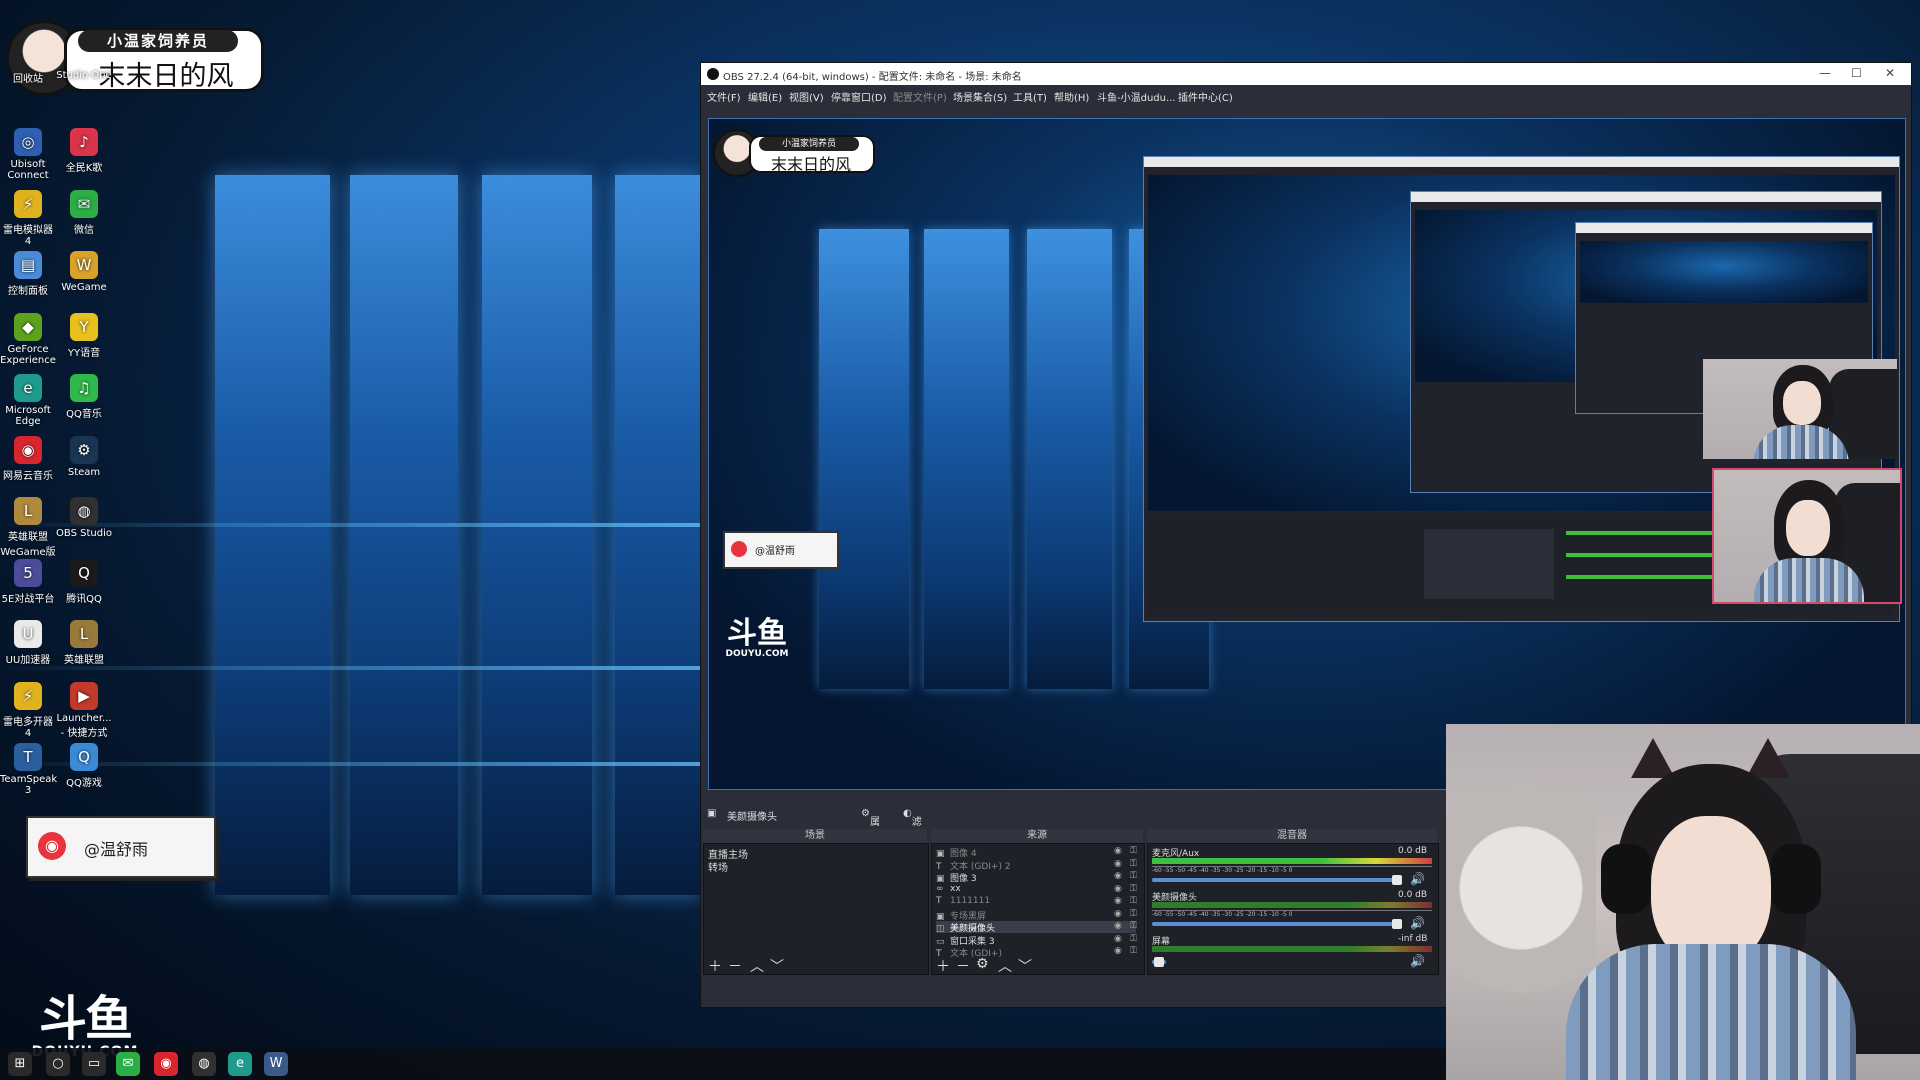 The image size is (1920, 1080). Describe the element at coordinates (1036, 890) in the screenshot. I see `source-item: ∞ xx ◉ ⚿` at that location.